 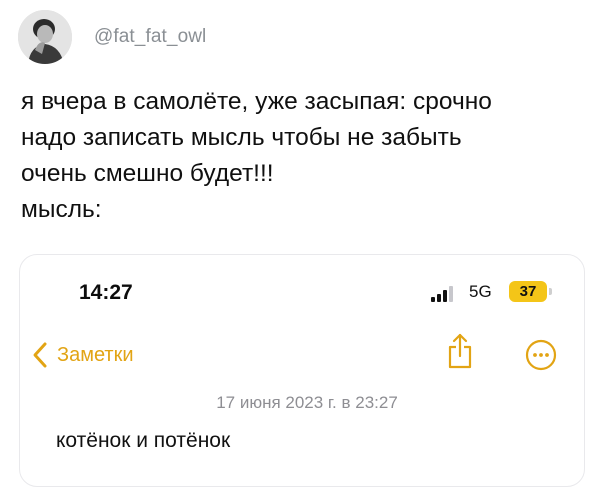 What do you see at coordinates (307, 402) in the screenshot?
I see `note-date: 17 июня 2023 г. в 23:27` at bounding box center [307, 402].